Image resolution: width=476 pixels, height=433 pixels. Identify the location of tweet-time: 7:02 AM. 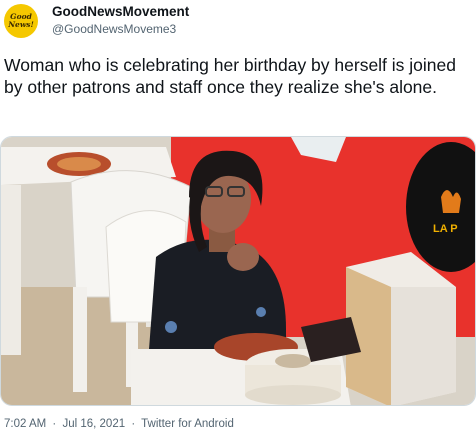
(25, 424).